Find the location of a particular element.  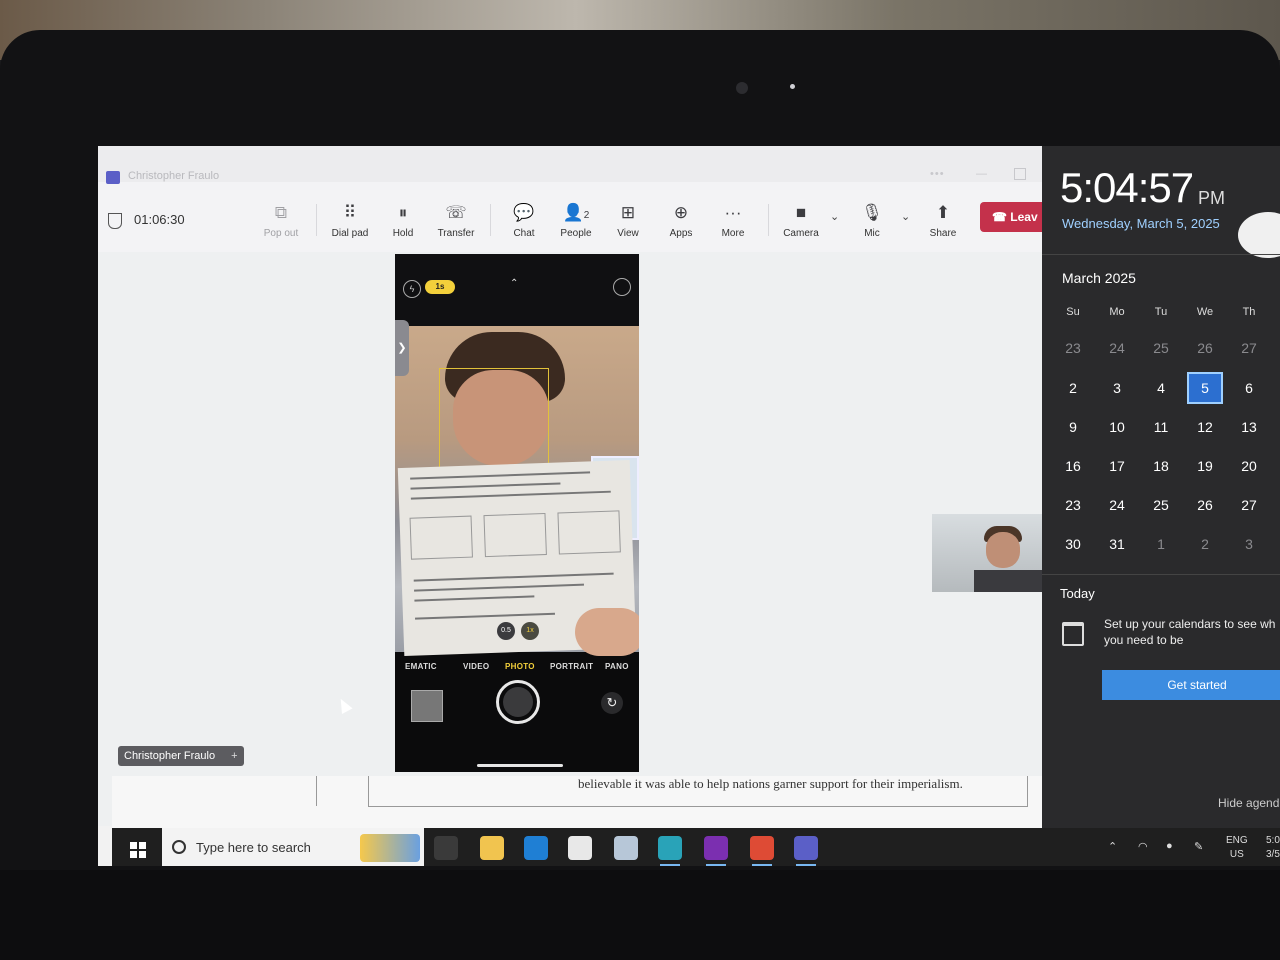

calendar-day: 16 is located at coordinates (1073, 466).